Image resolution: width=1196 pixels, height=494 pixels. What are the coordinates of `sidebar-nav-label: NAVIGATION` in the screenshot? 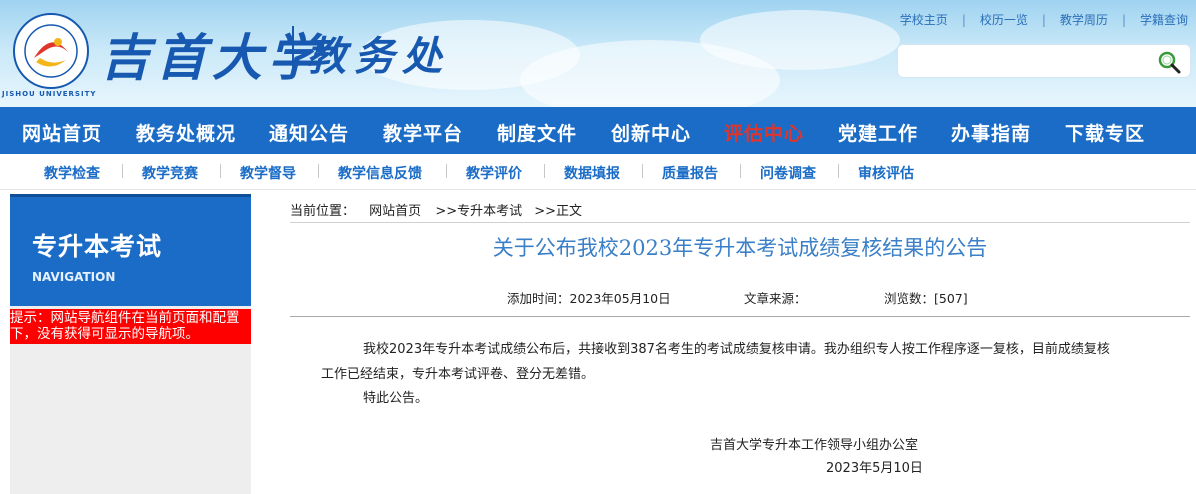 It's located at (74, 277).